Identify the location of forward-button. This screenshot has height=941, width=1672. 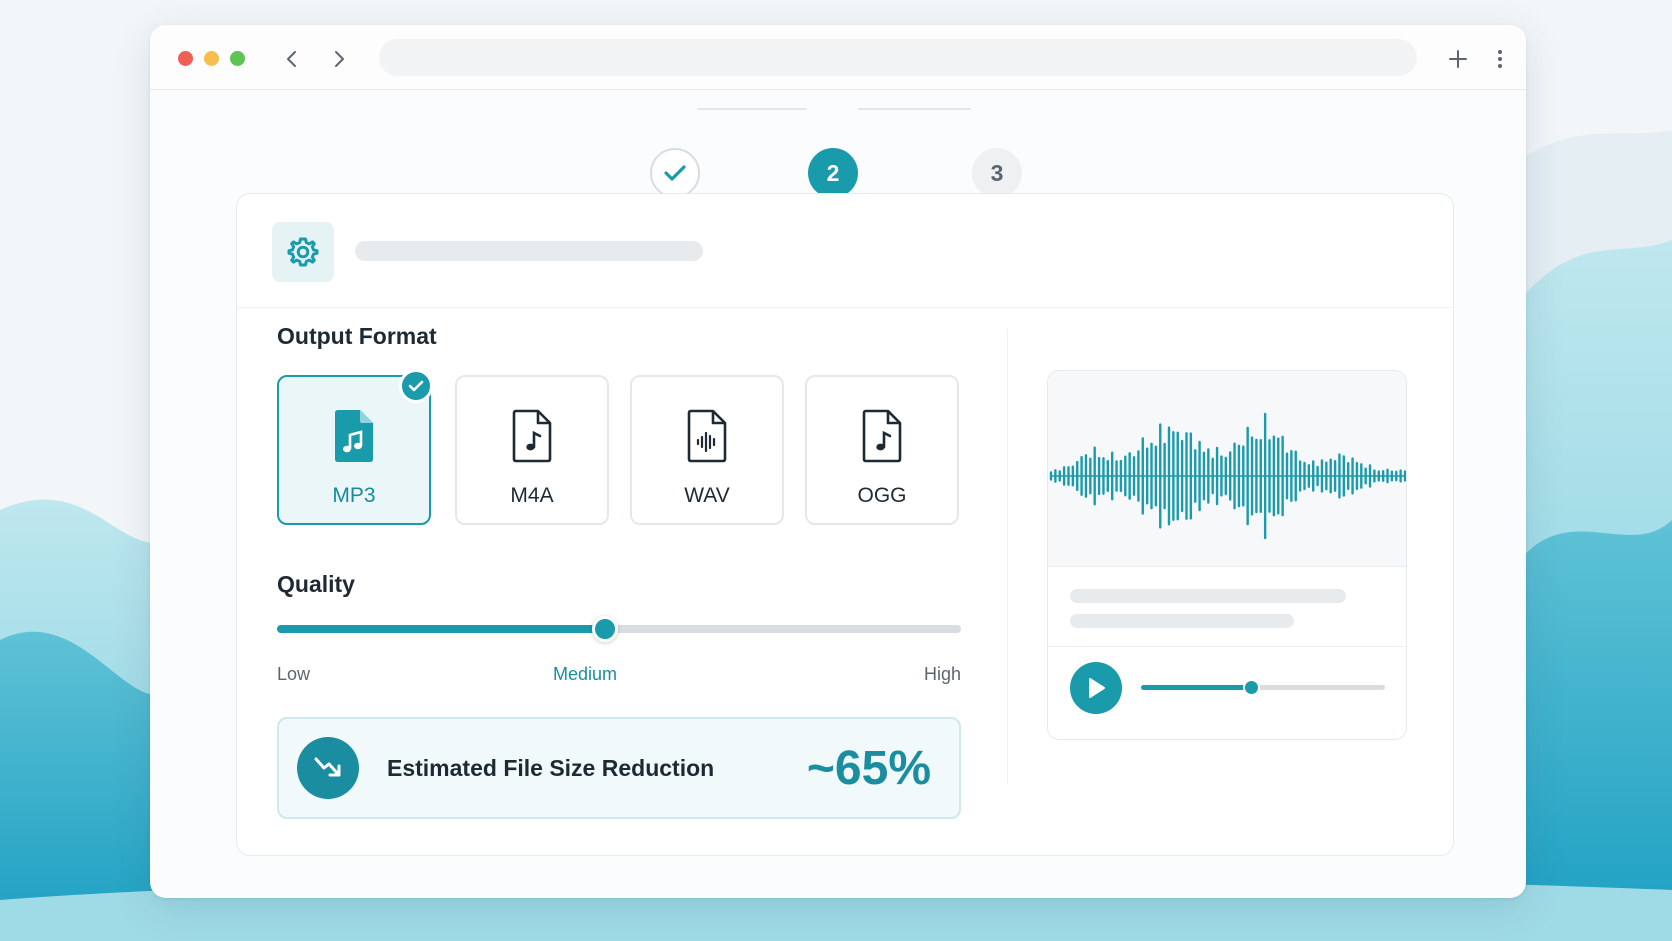
(339, 59).